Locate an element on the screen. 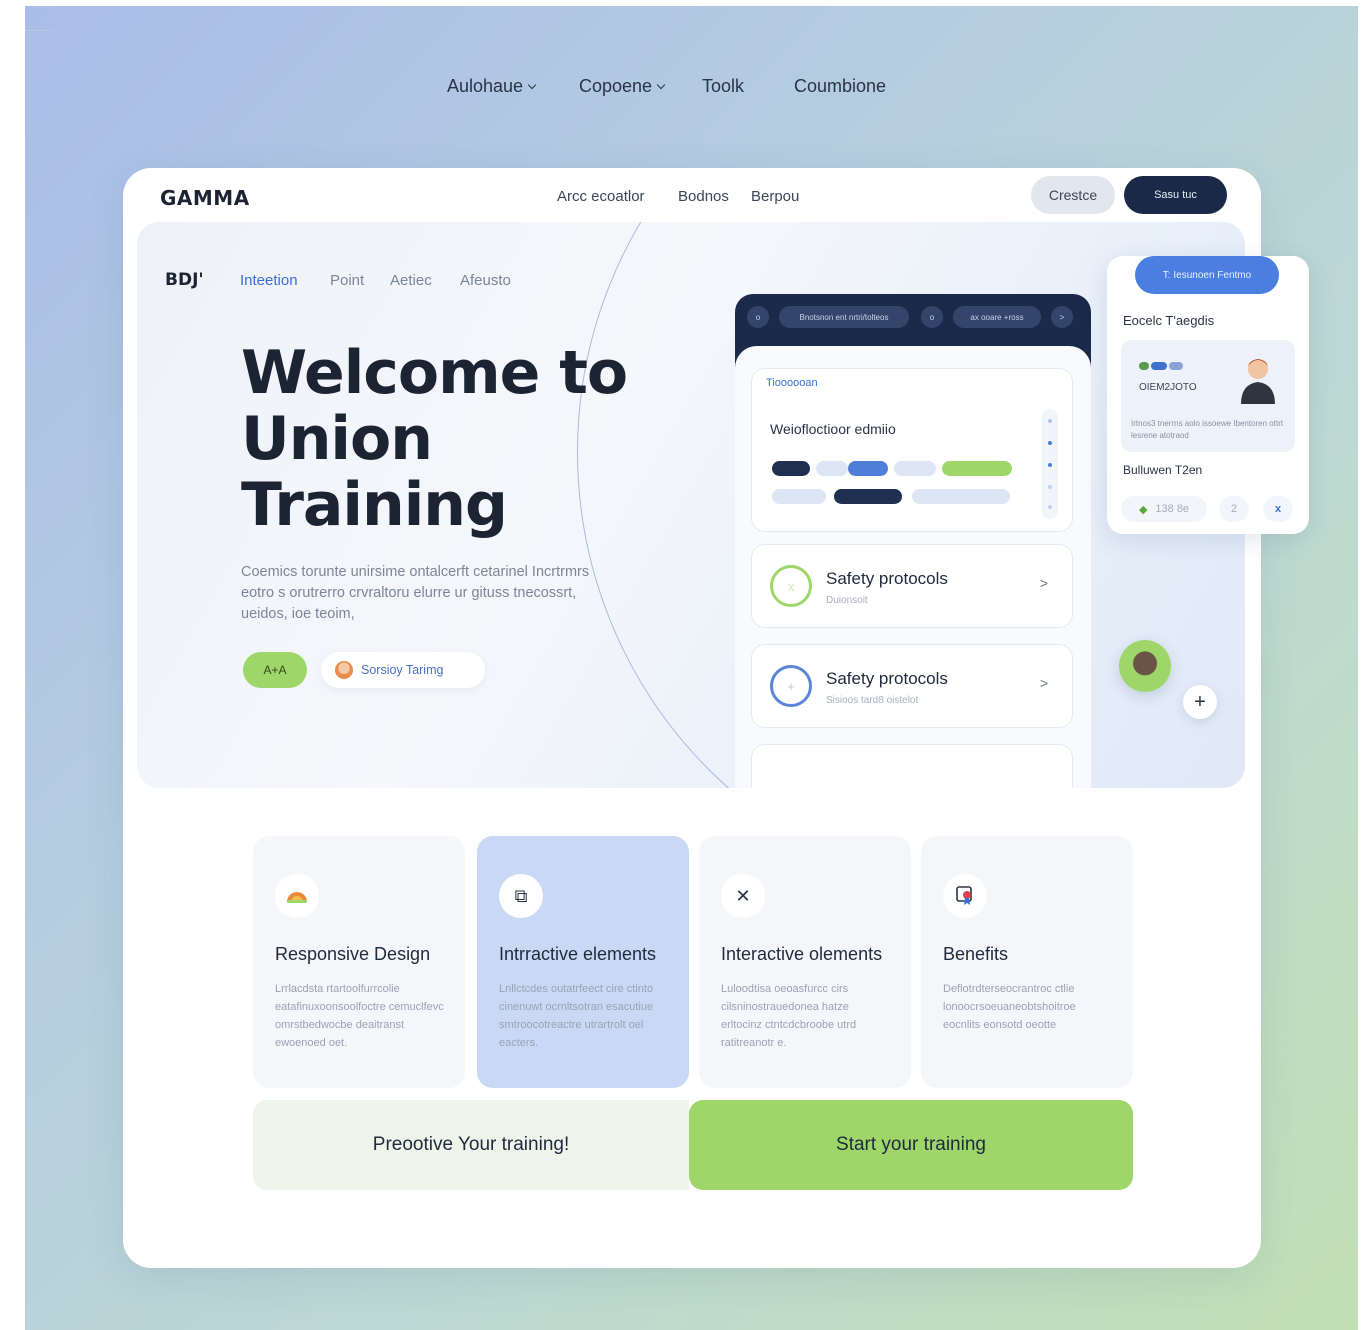 The image size is (1372, 1330). header-nav-item-3: Berpou is located at coordinates (775, 196).